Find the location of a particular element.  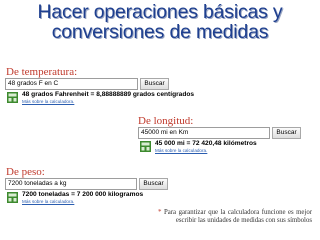

length-result: 45 000 mi = 72 420,48 kilómetros is located at coordinates (206, 143).